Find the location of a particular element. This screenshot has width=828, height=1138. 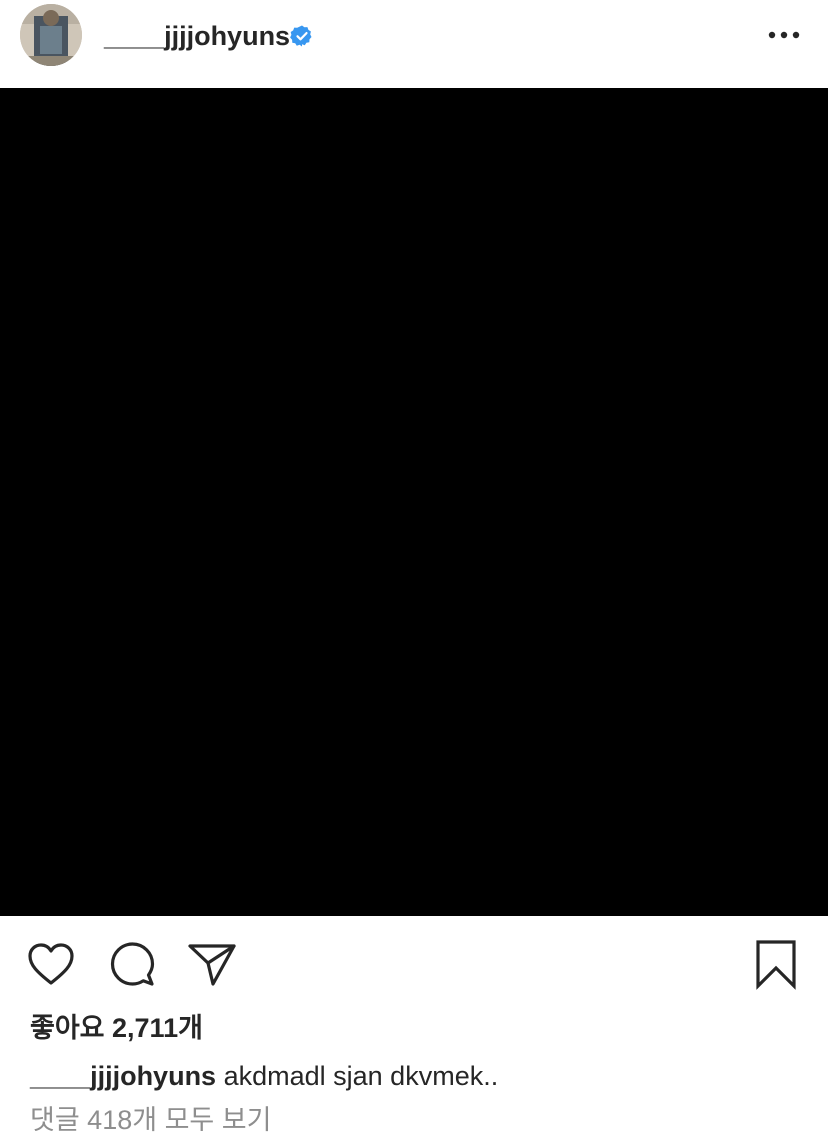

comment-button is located at coordinates (132, 964).